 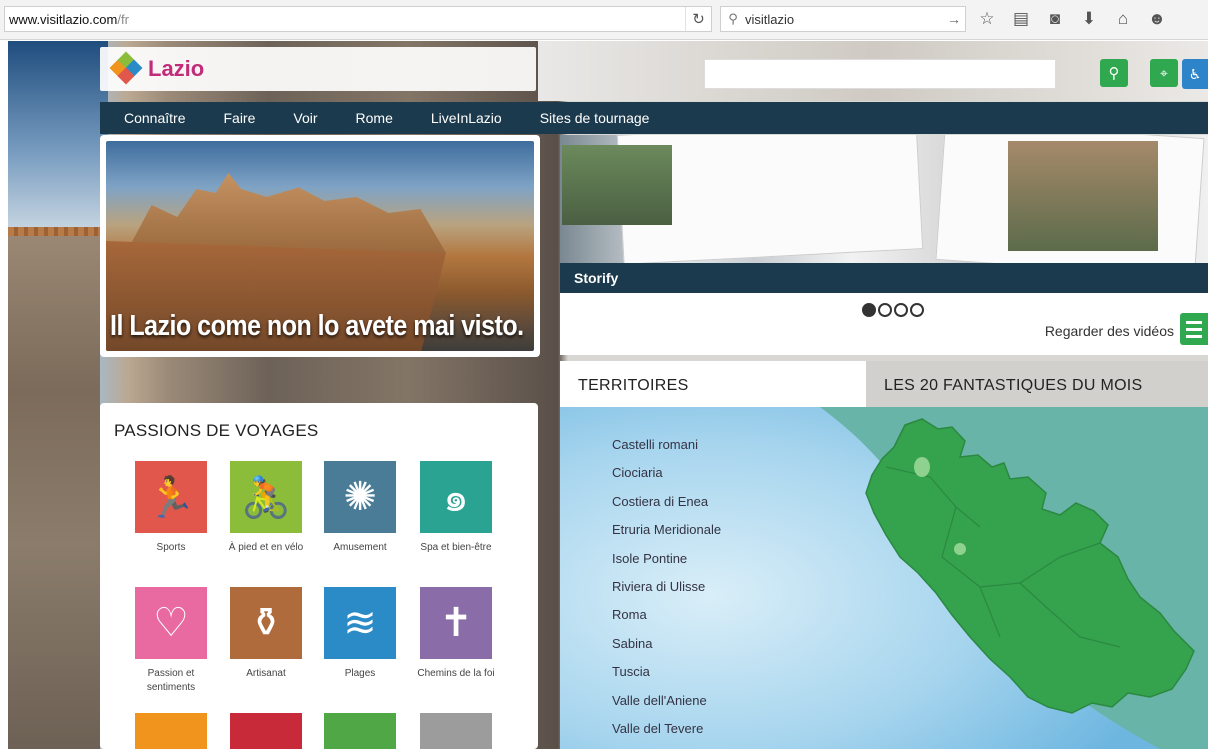 I want to click on download-icon: ⬇, so click(x=1089, y=19).